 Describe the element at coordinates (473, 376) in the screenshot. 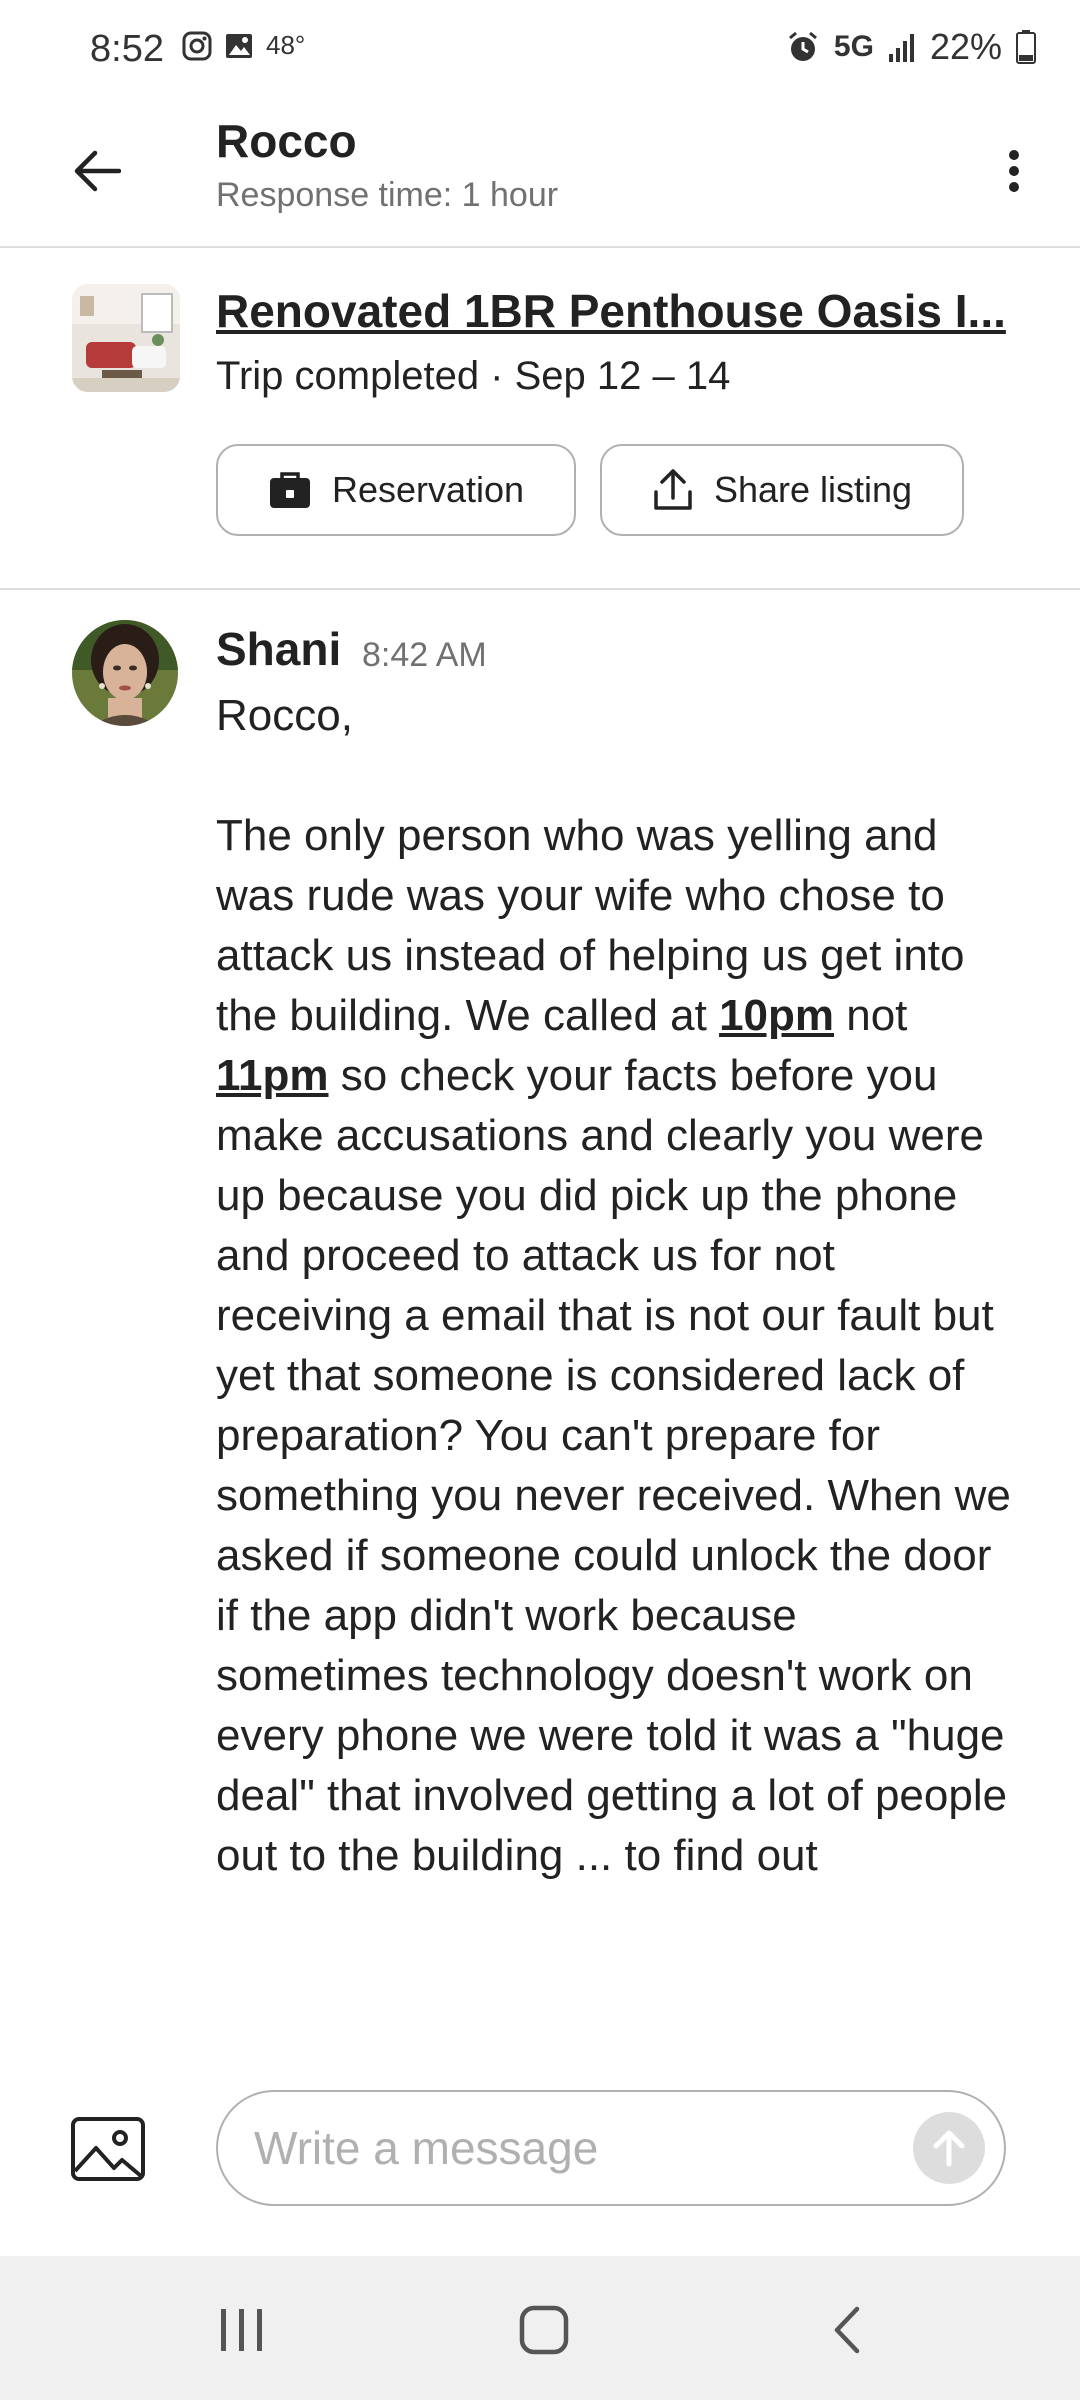

I see `trip-status: Trip completed · Sep 12 – 14` at that location.